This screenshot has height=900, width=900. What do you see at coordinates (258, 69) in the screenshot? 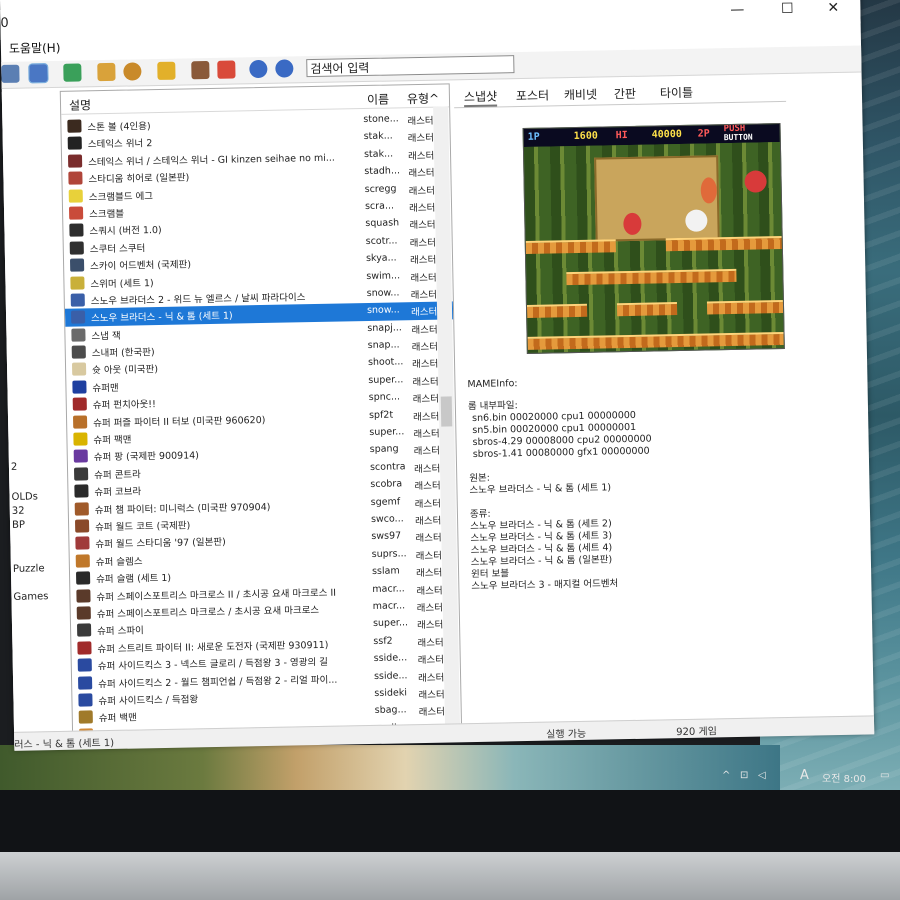
I see `info-icon` at bounding box center [258, 69].